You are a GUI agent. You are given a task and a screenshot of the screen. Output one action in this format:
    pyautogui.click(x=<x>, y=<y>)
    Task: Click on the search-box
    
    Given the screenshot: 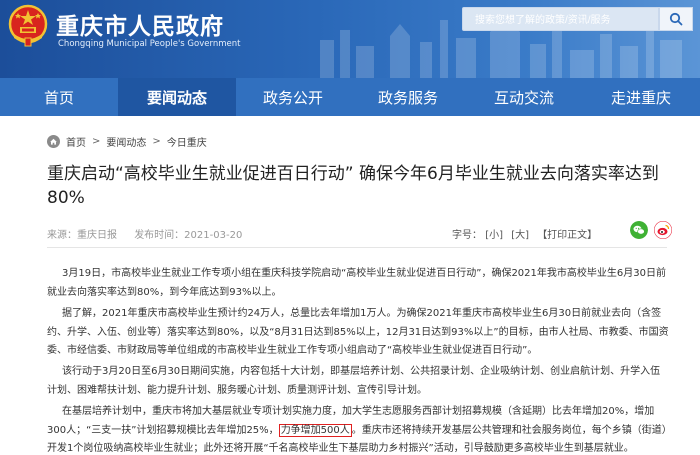 What is the action you would take?
    pyautogui.click(x=560, y=19)
    